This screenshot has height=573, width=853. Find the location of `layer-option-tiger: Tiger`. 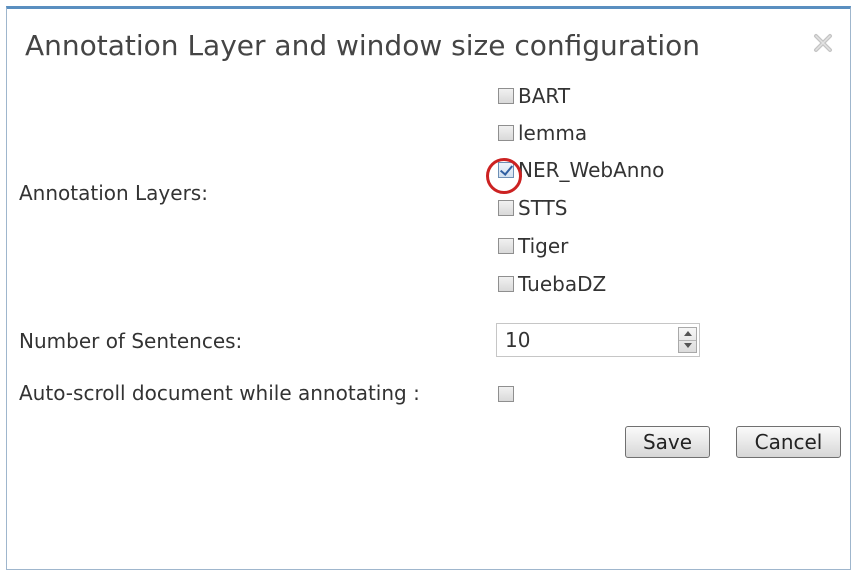

layer-option-tiger: Tiger is located at coordinates (533, 246).